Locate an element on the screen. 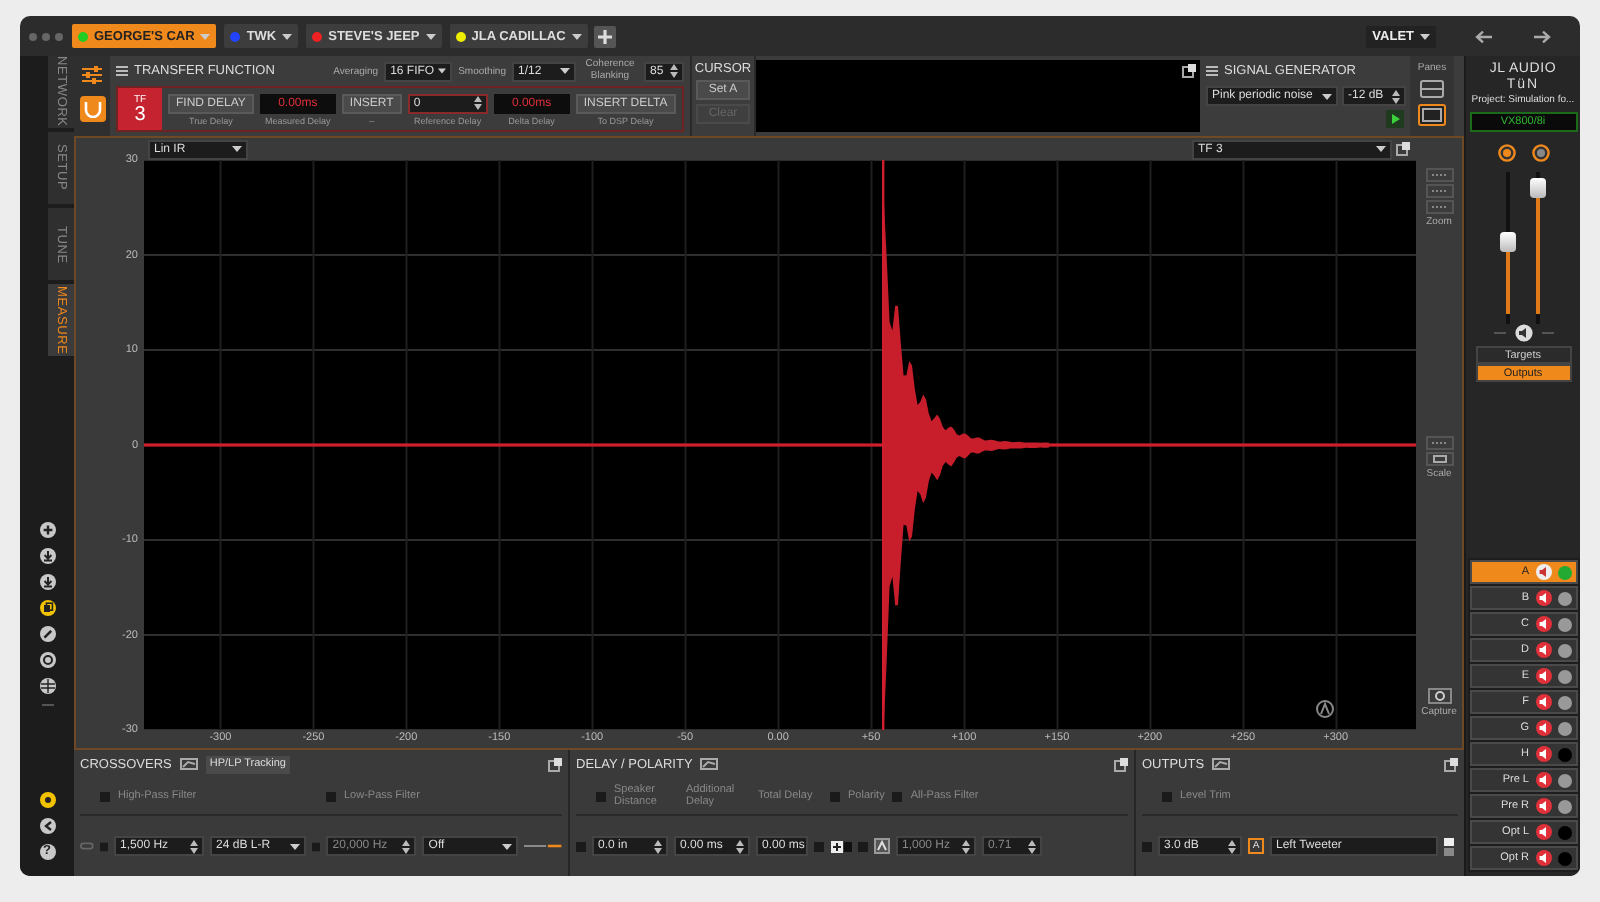 The image size is (1600, 902). plus-icon is located at coordinates (604, 36).